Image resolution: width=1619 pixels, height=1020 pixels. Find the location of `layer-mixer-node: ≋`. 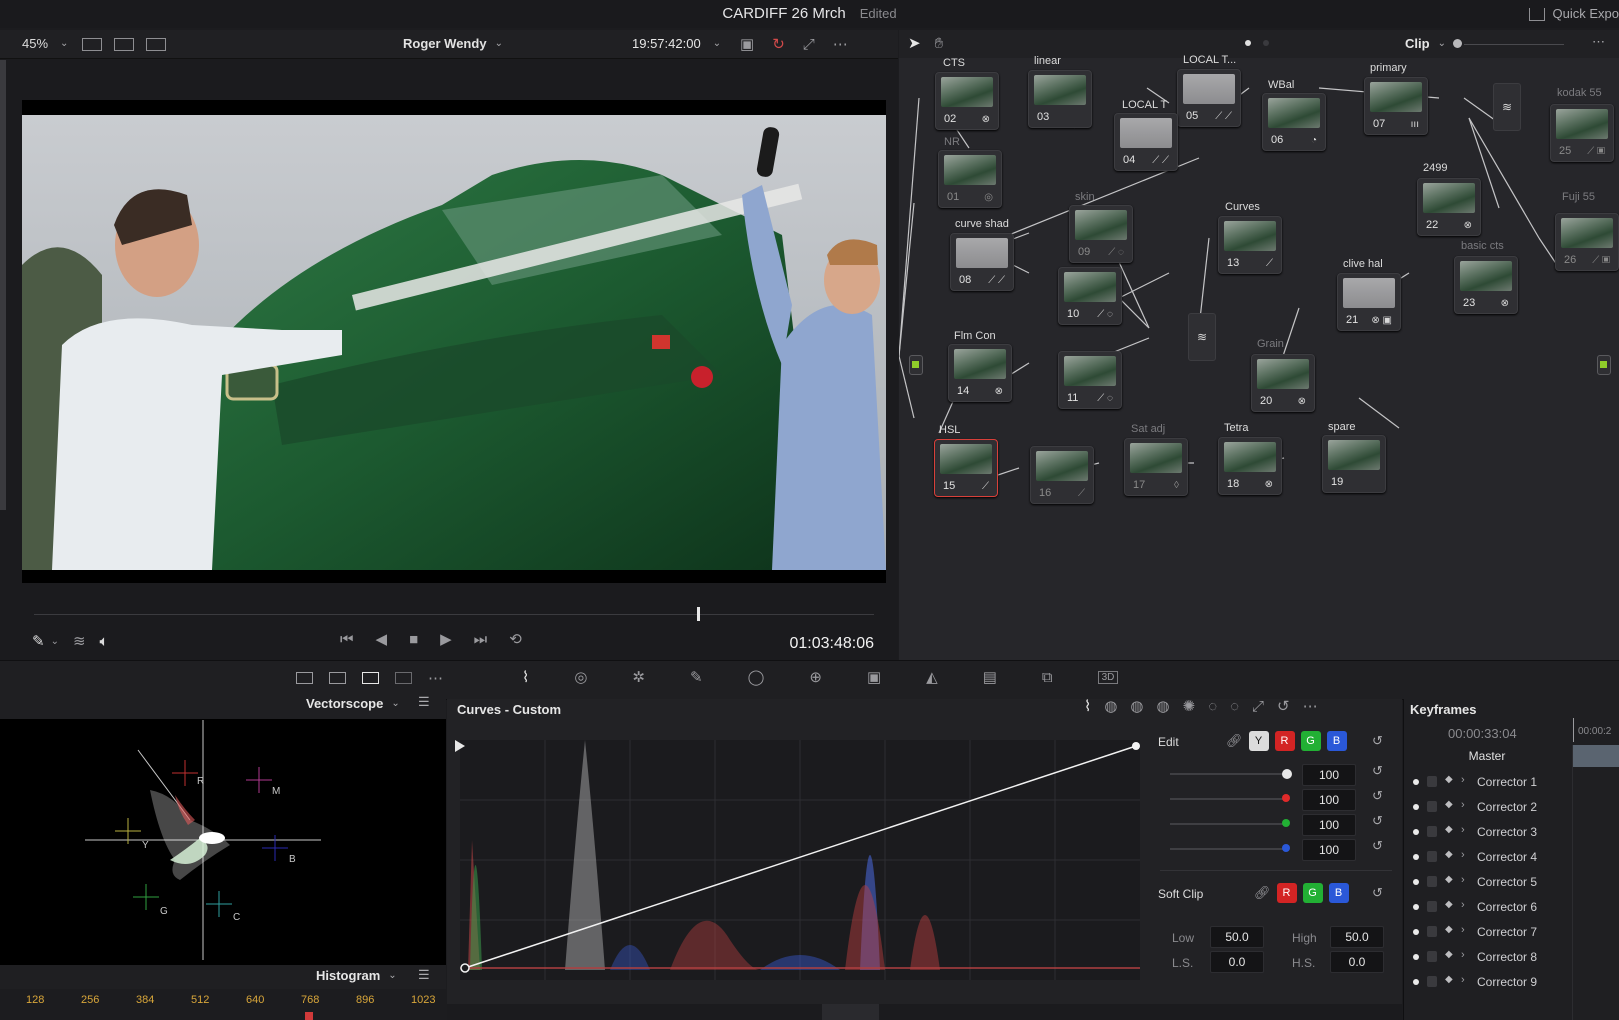

layer-mixer-node: ≋ is located at coordinates (1507, 107).